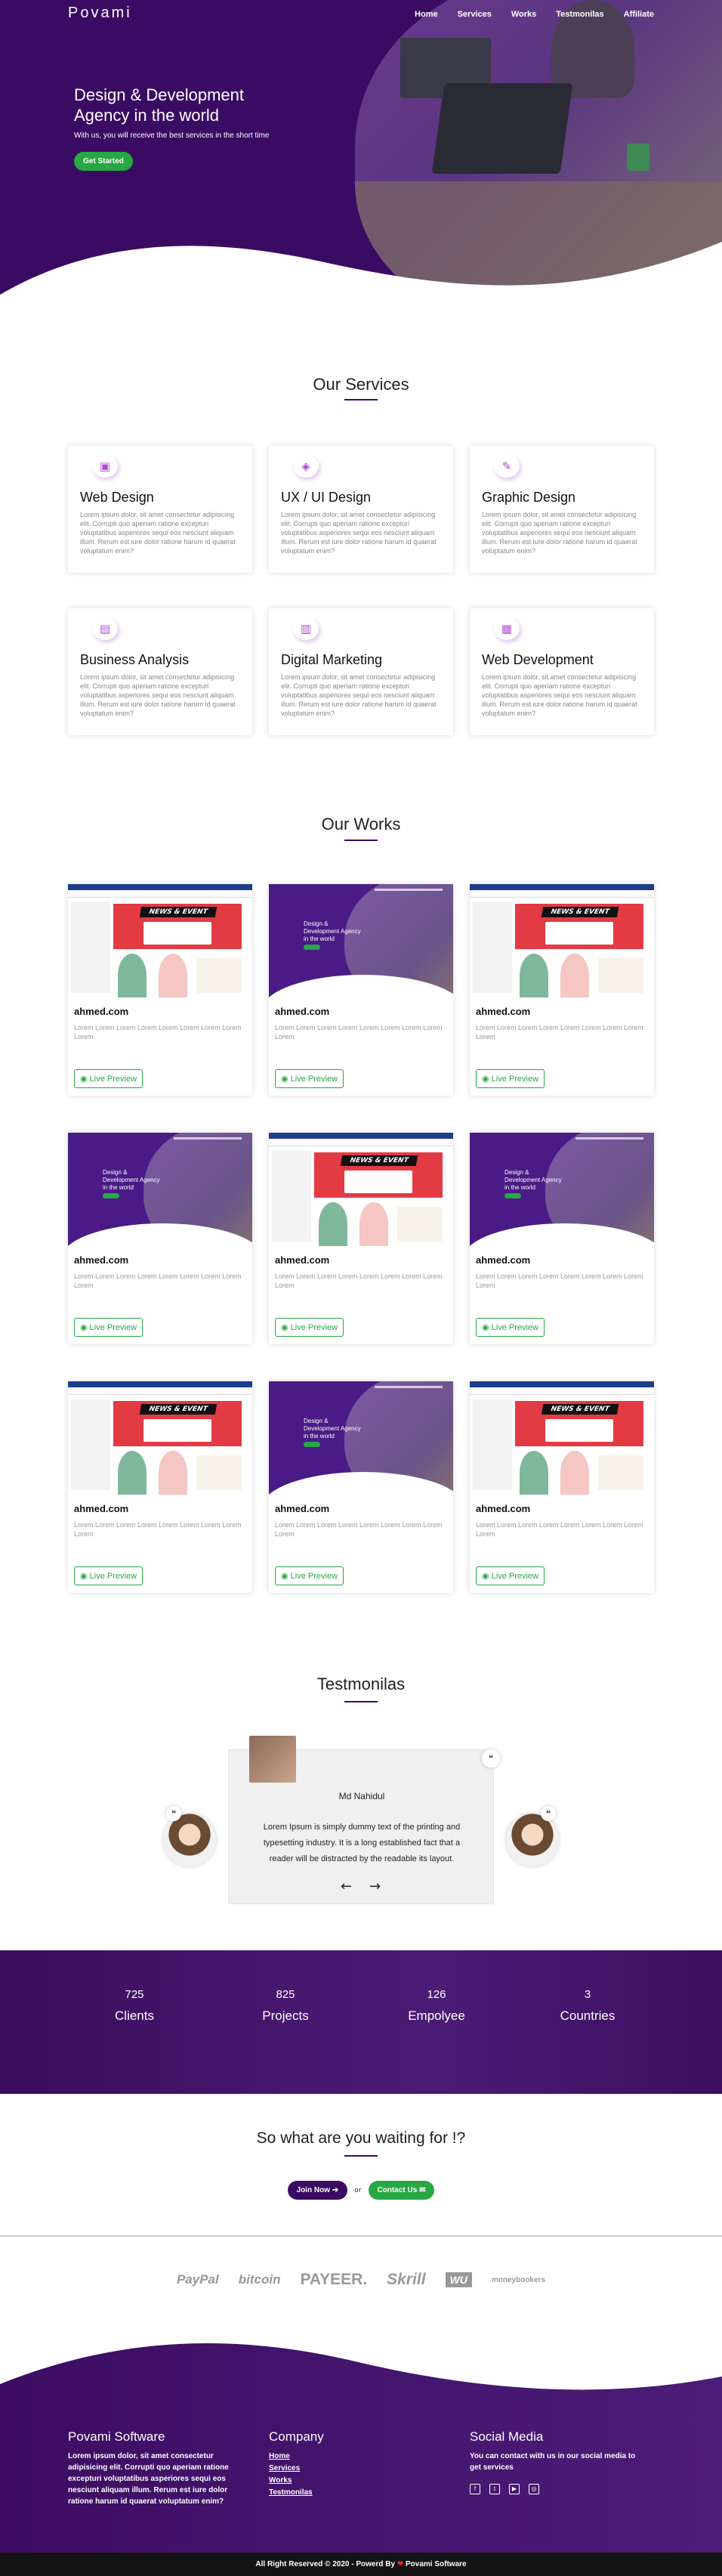 The height and width of the screenshot is (2576, 722). Describe the element at coordinates (437, 2016) in the screenshot. I see `stat-label: Empolyee` at that location.